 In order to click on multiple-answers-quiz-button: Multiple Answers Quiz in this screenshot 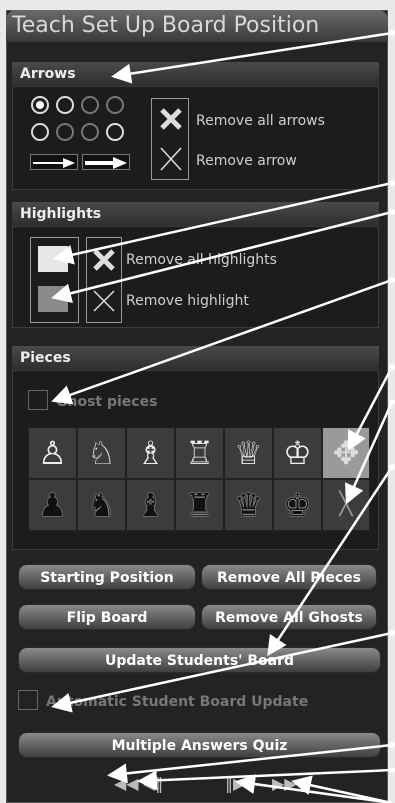, I will do `click(199, 745)`.